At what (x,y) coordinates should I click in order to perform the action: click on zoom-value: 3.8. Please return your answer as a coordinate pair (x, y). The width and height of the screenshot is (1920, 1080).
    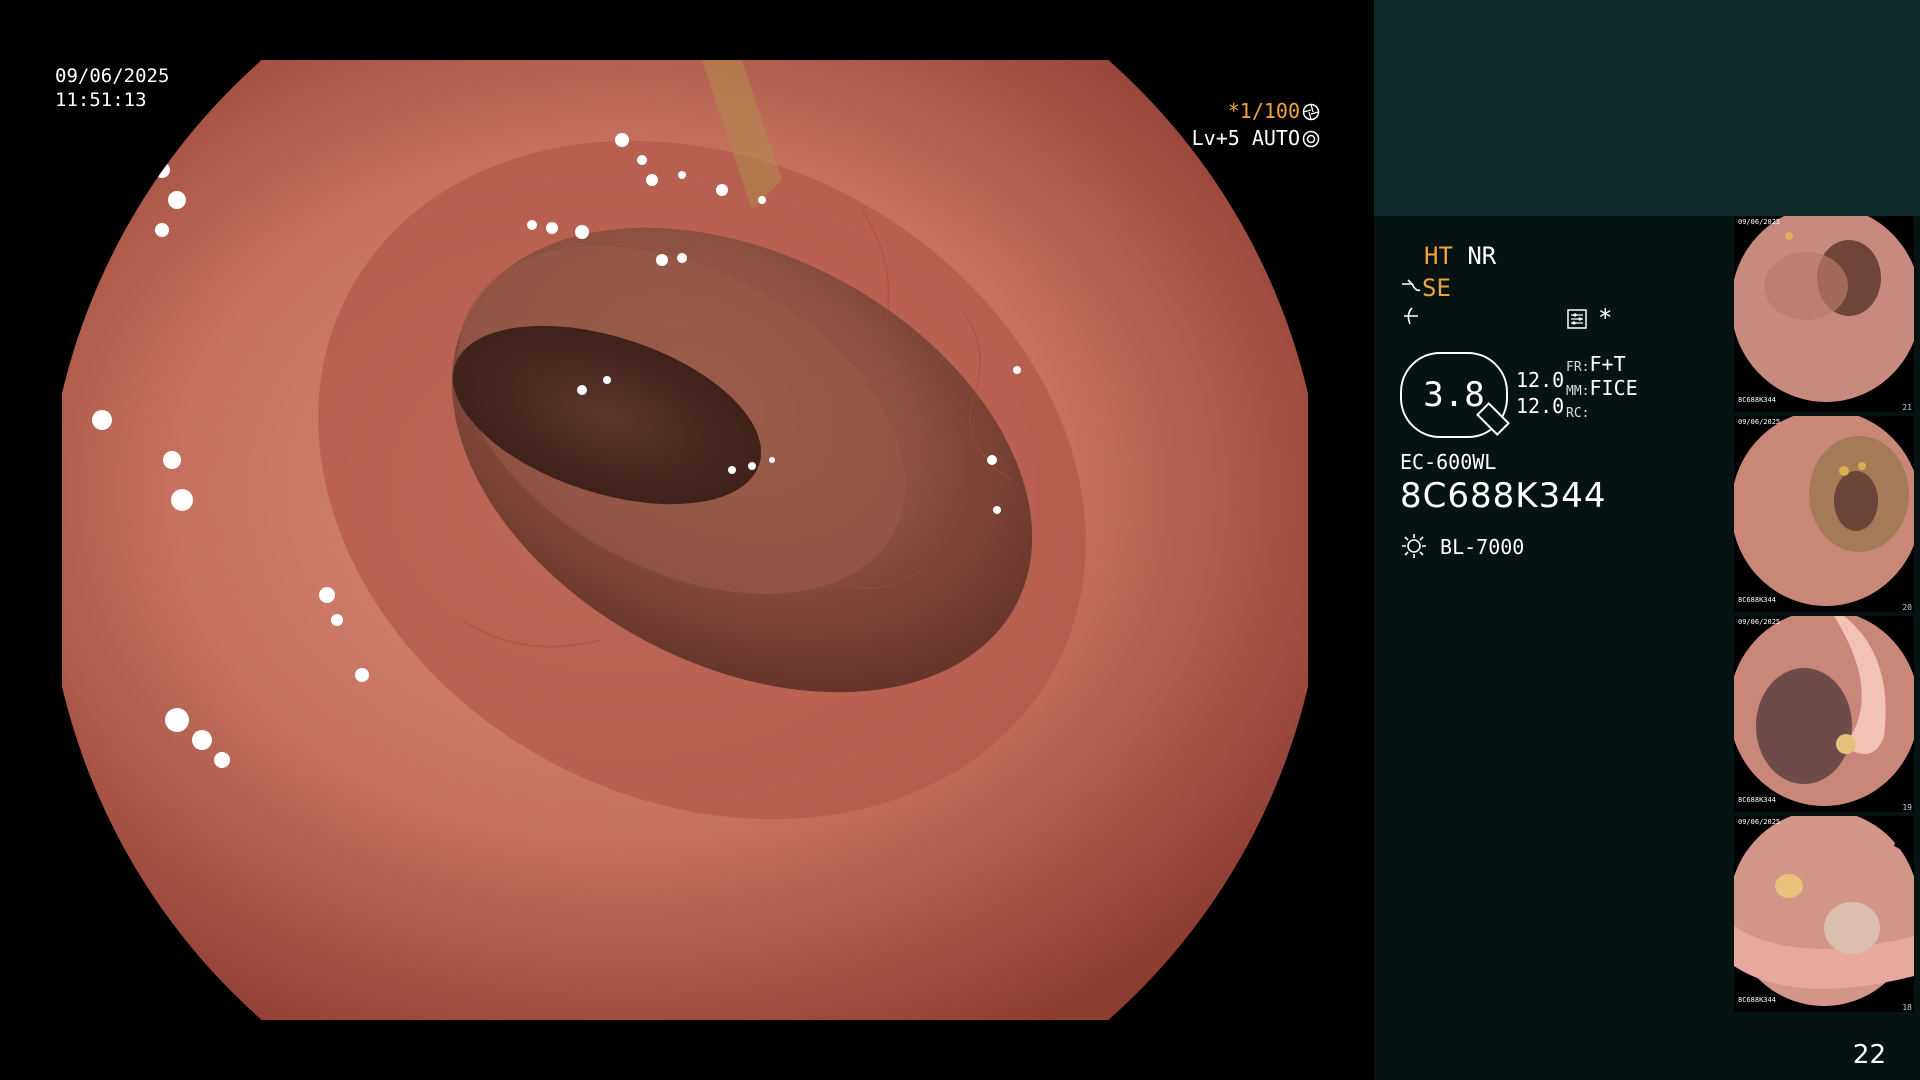
    Looking at the image, I should click on (1454, 395).